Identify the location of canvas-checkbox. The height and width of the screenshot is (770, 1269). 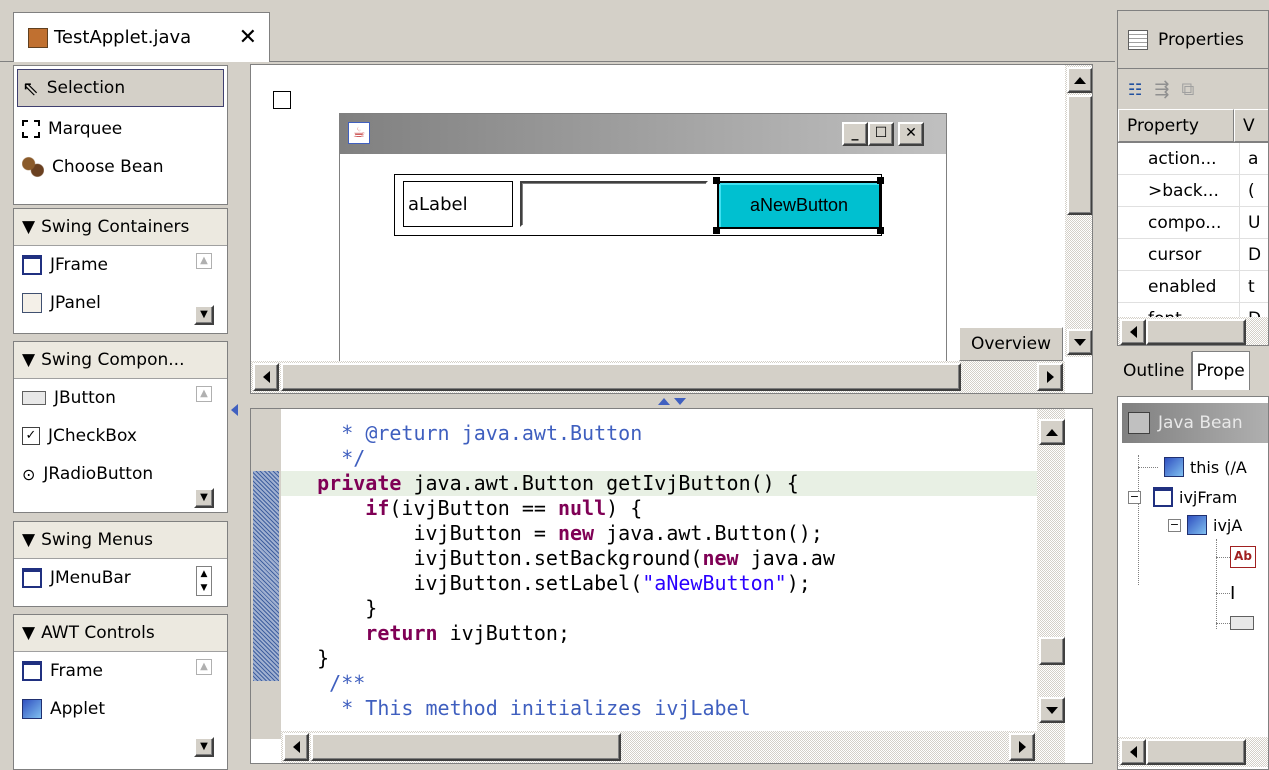
(282, 100).